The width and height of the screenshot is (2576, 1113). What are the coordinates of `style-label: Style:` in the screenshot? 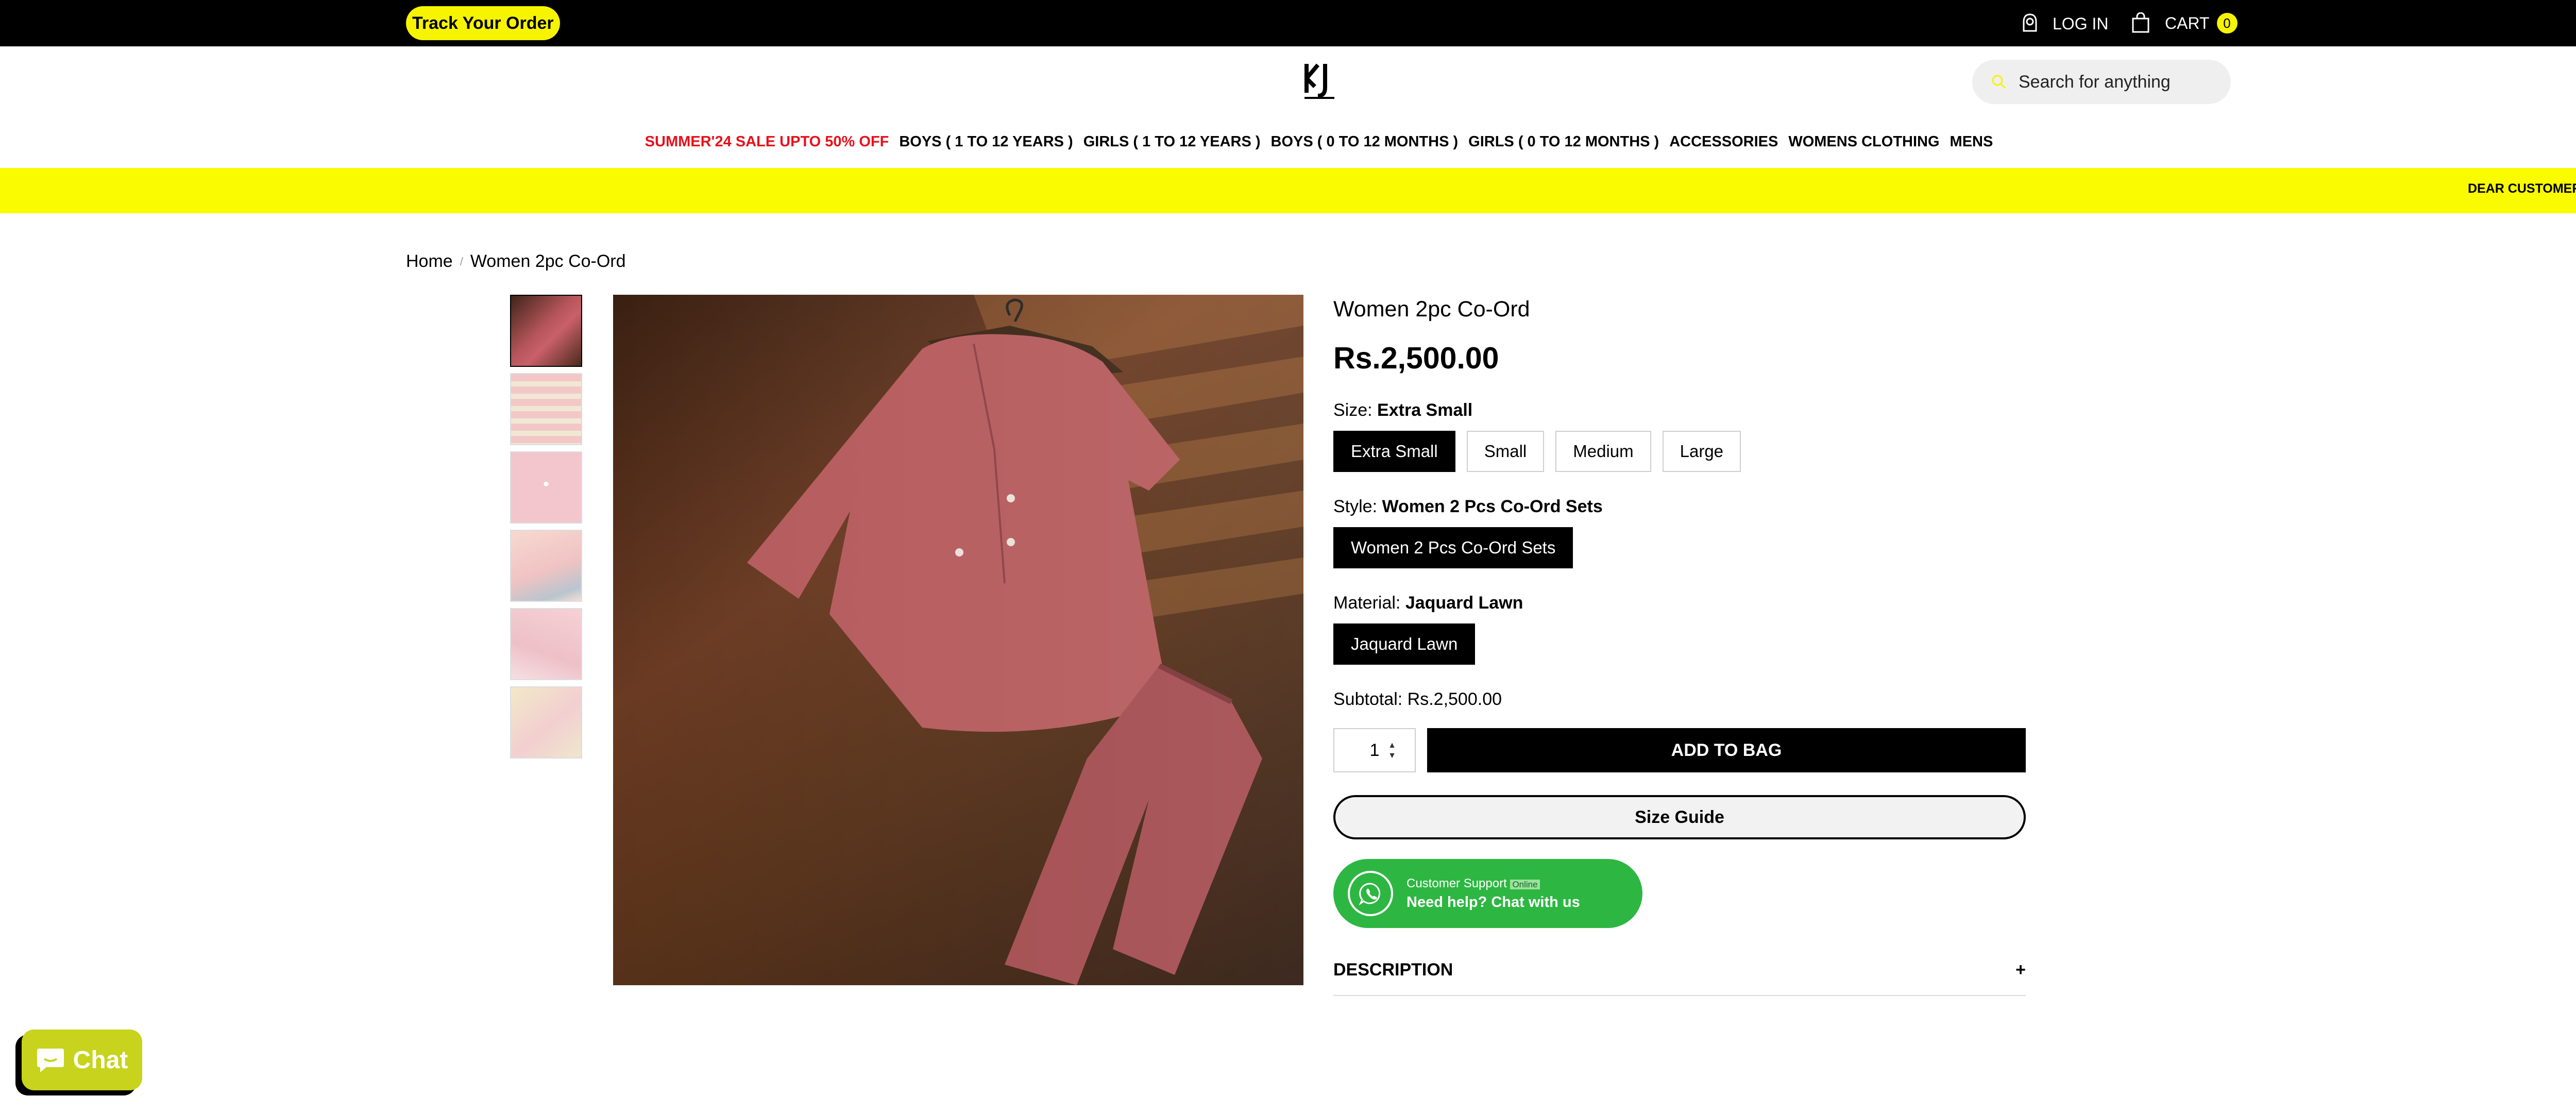 It's located at (1356, 506).